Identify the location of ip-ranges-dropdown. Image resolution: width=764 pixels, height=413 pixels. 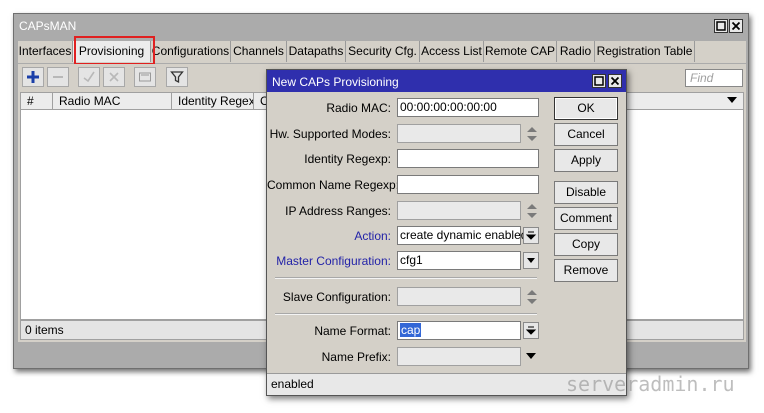
(459, 210).